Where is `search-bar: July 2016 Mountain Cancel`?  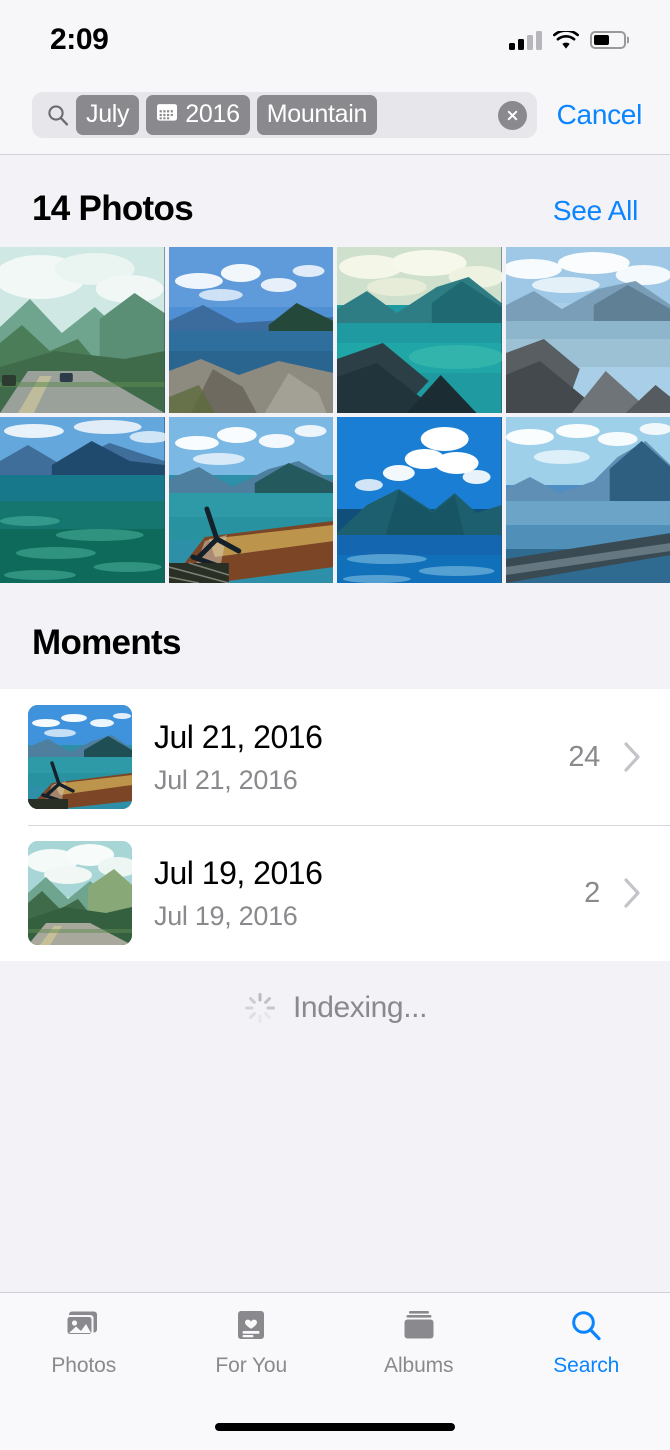
search-bar: July 2016 Mountain Cancel is located at coordinates (335, 115).